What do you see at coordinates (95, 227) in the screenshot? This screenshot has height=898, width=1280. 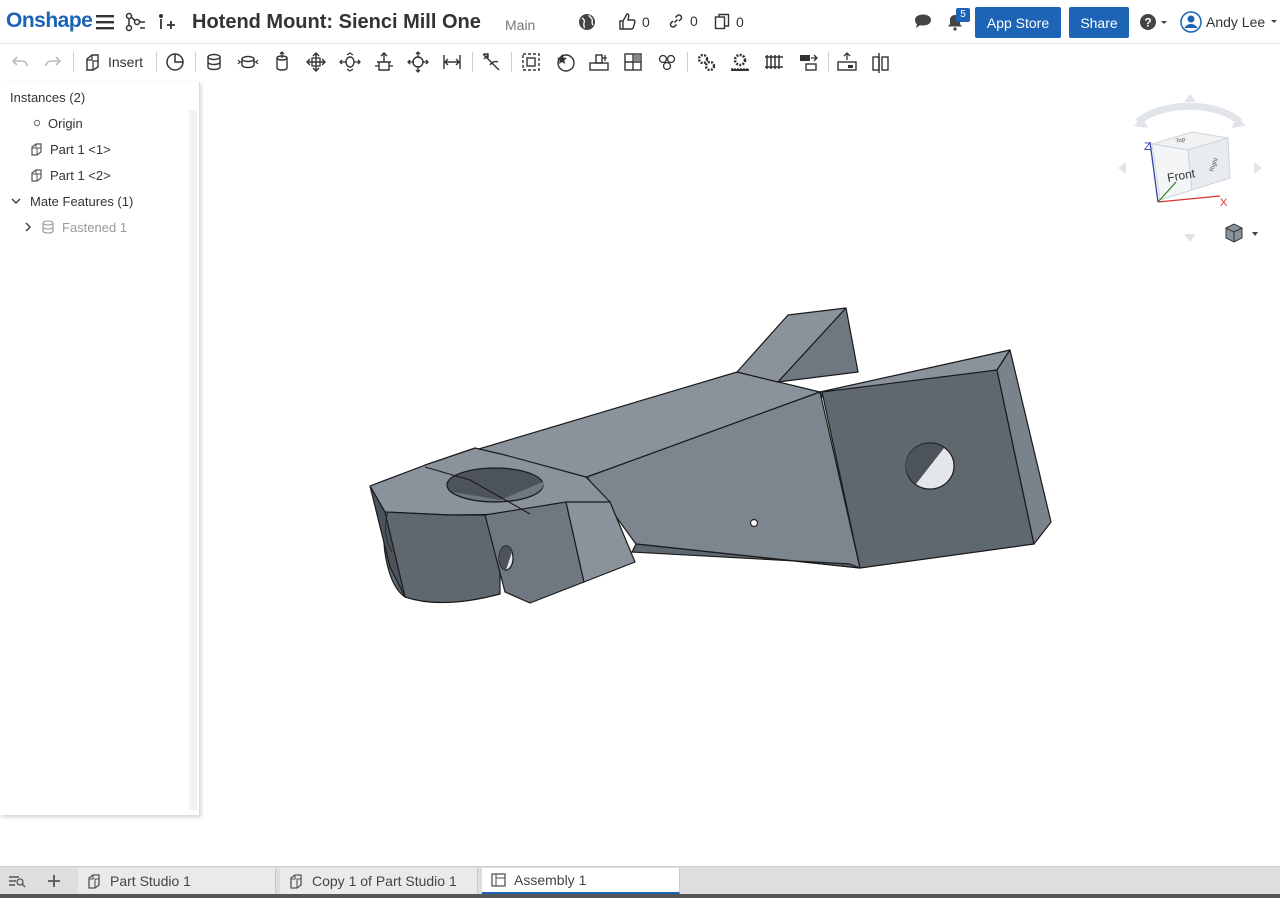 I see `tree-item-label: Fastened 1` at bounding box center [95, 227].